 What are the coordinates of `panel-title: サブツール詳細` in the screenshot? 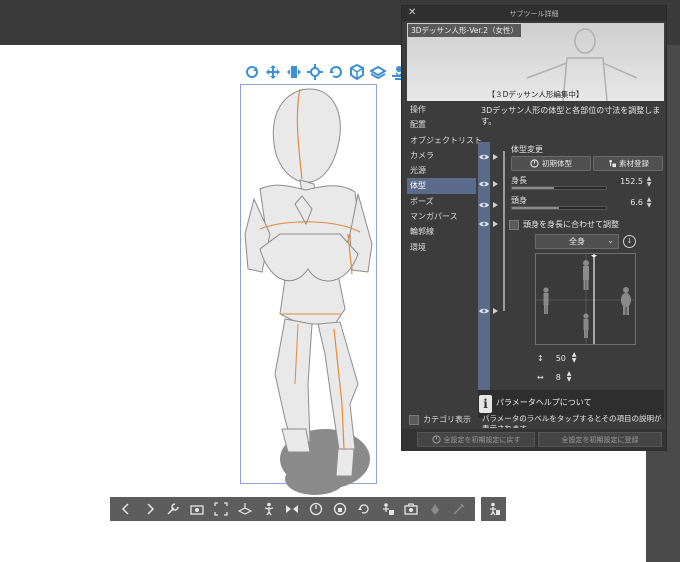 It's located at (534, 14).